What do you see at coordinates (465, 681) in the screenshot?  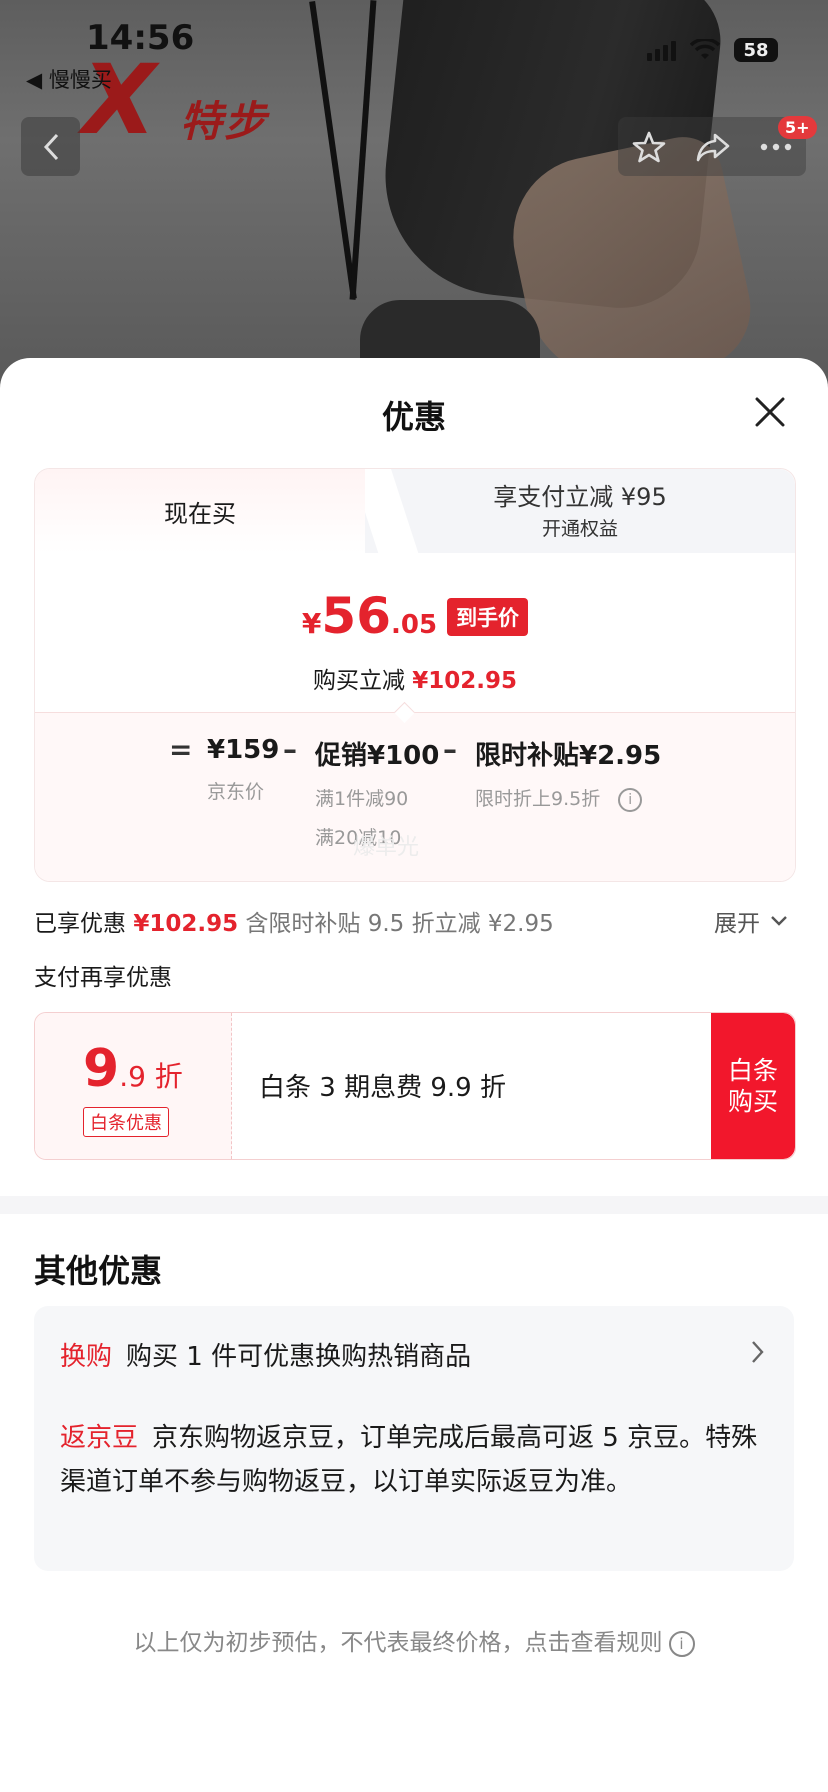 I see `saving-amount: ¥102.95` at bounding box center [465, 681].